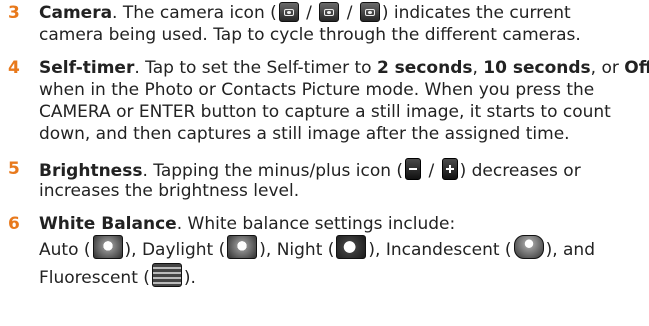  Describe the element at coordinates (449, 169) in the screenshot. I see `plus-icon` at that location.